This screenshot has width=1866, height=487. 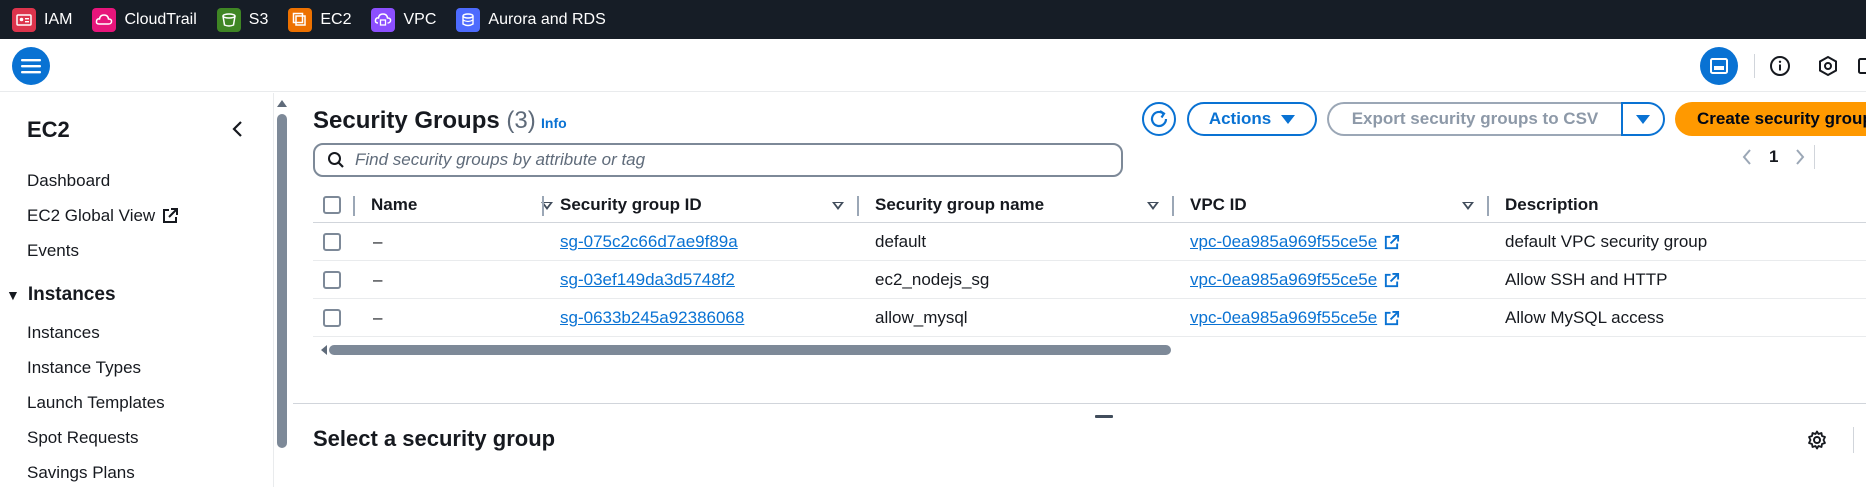 What do you see at coordinates (1773, 157) in the screenshot?
I see `current-page: 1` at bounding box center [1773, 157].